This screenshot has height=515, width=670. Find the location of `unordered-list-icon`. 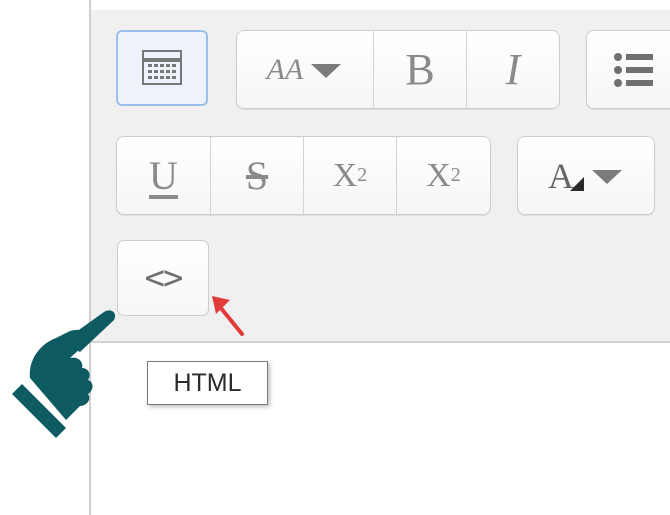

unordered-list-icon is located at coordinates (633, 69).